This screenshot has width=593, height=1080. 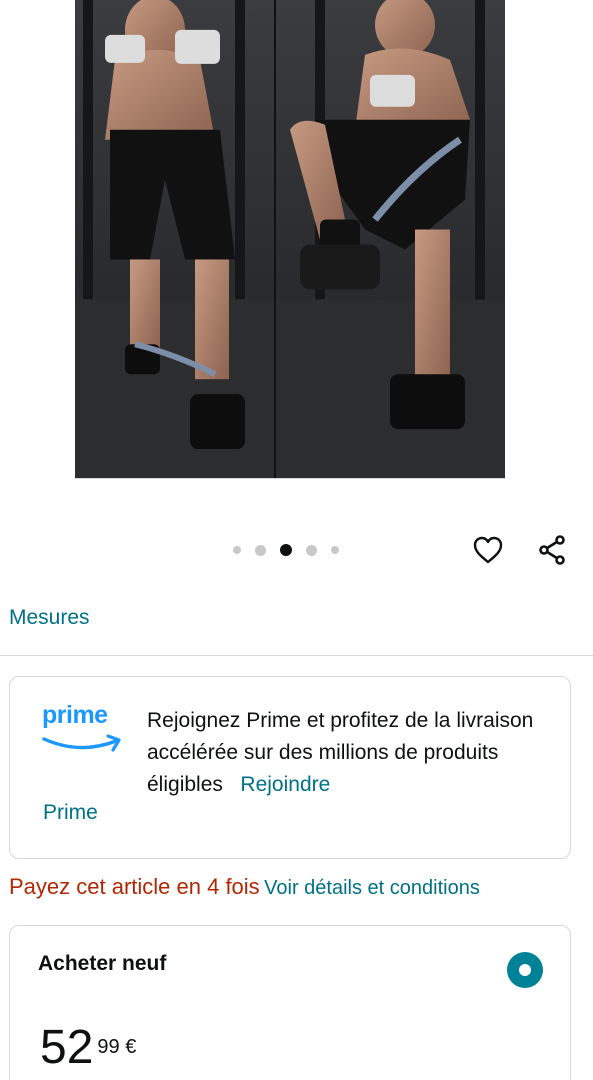 I want to click on mesures-link: Mesures, so click(x=49, y=618).